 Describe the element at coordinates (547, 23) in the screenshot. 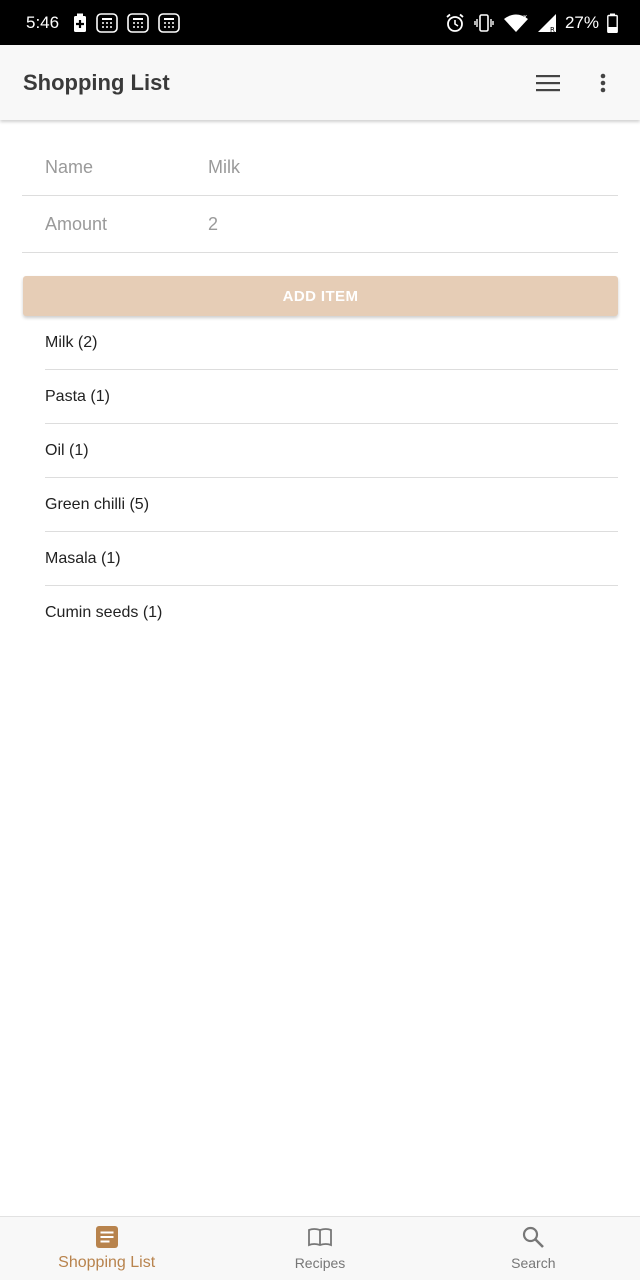

I see `signal-icon: R` at that location.